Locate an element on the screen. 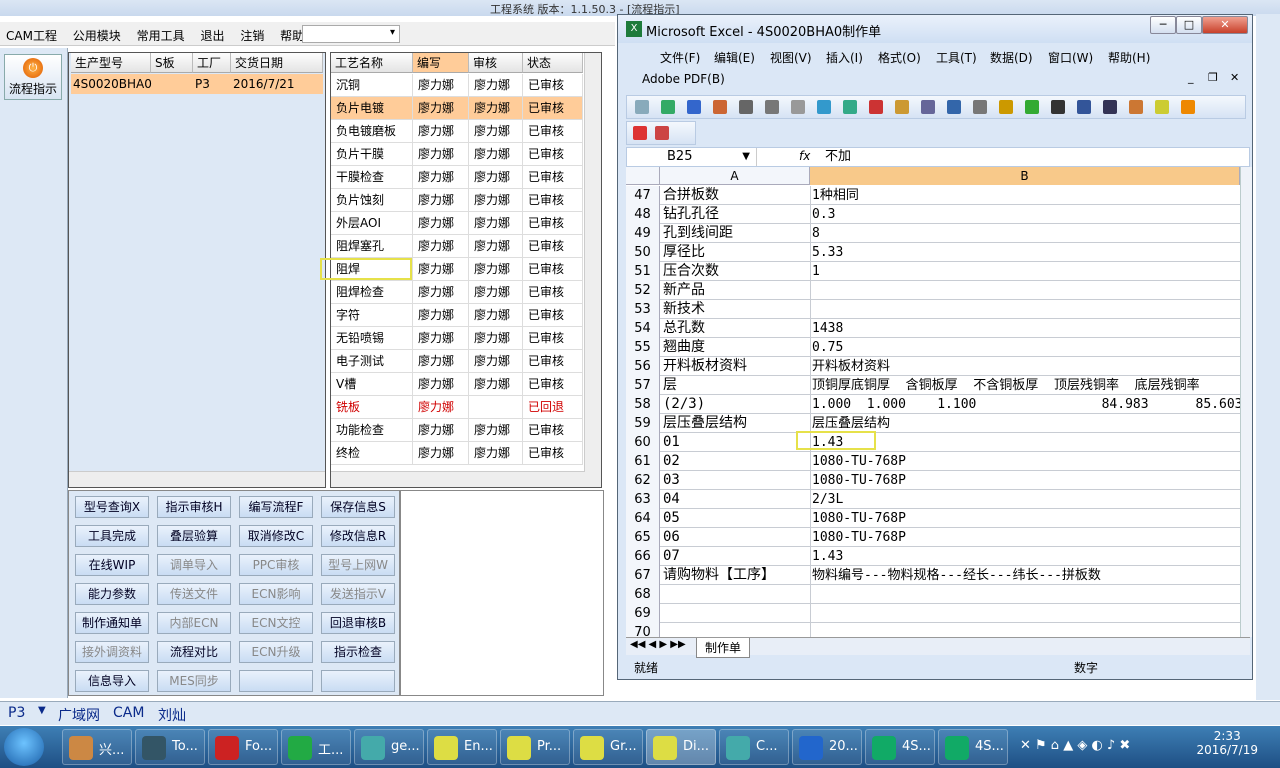 This screenshot has height=768, width=1280. cell-b: 0.3 is located at coordinates (1025, 214).